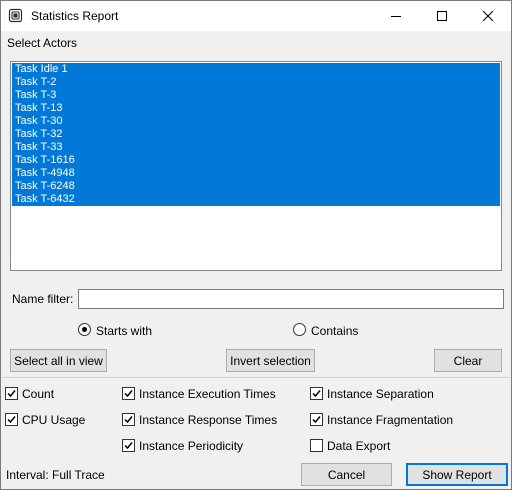 Image resolution: width=512 pixels, height=490 pixels. Describe the element at coordinates (42, 43) in the screenshot. I see `select-actors-label: Select Actors` at that location.